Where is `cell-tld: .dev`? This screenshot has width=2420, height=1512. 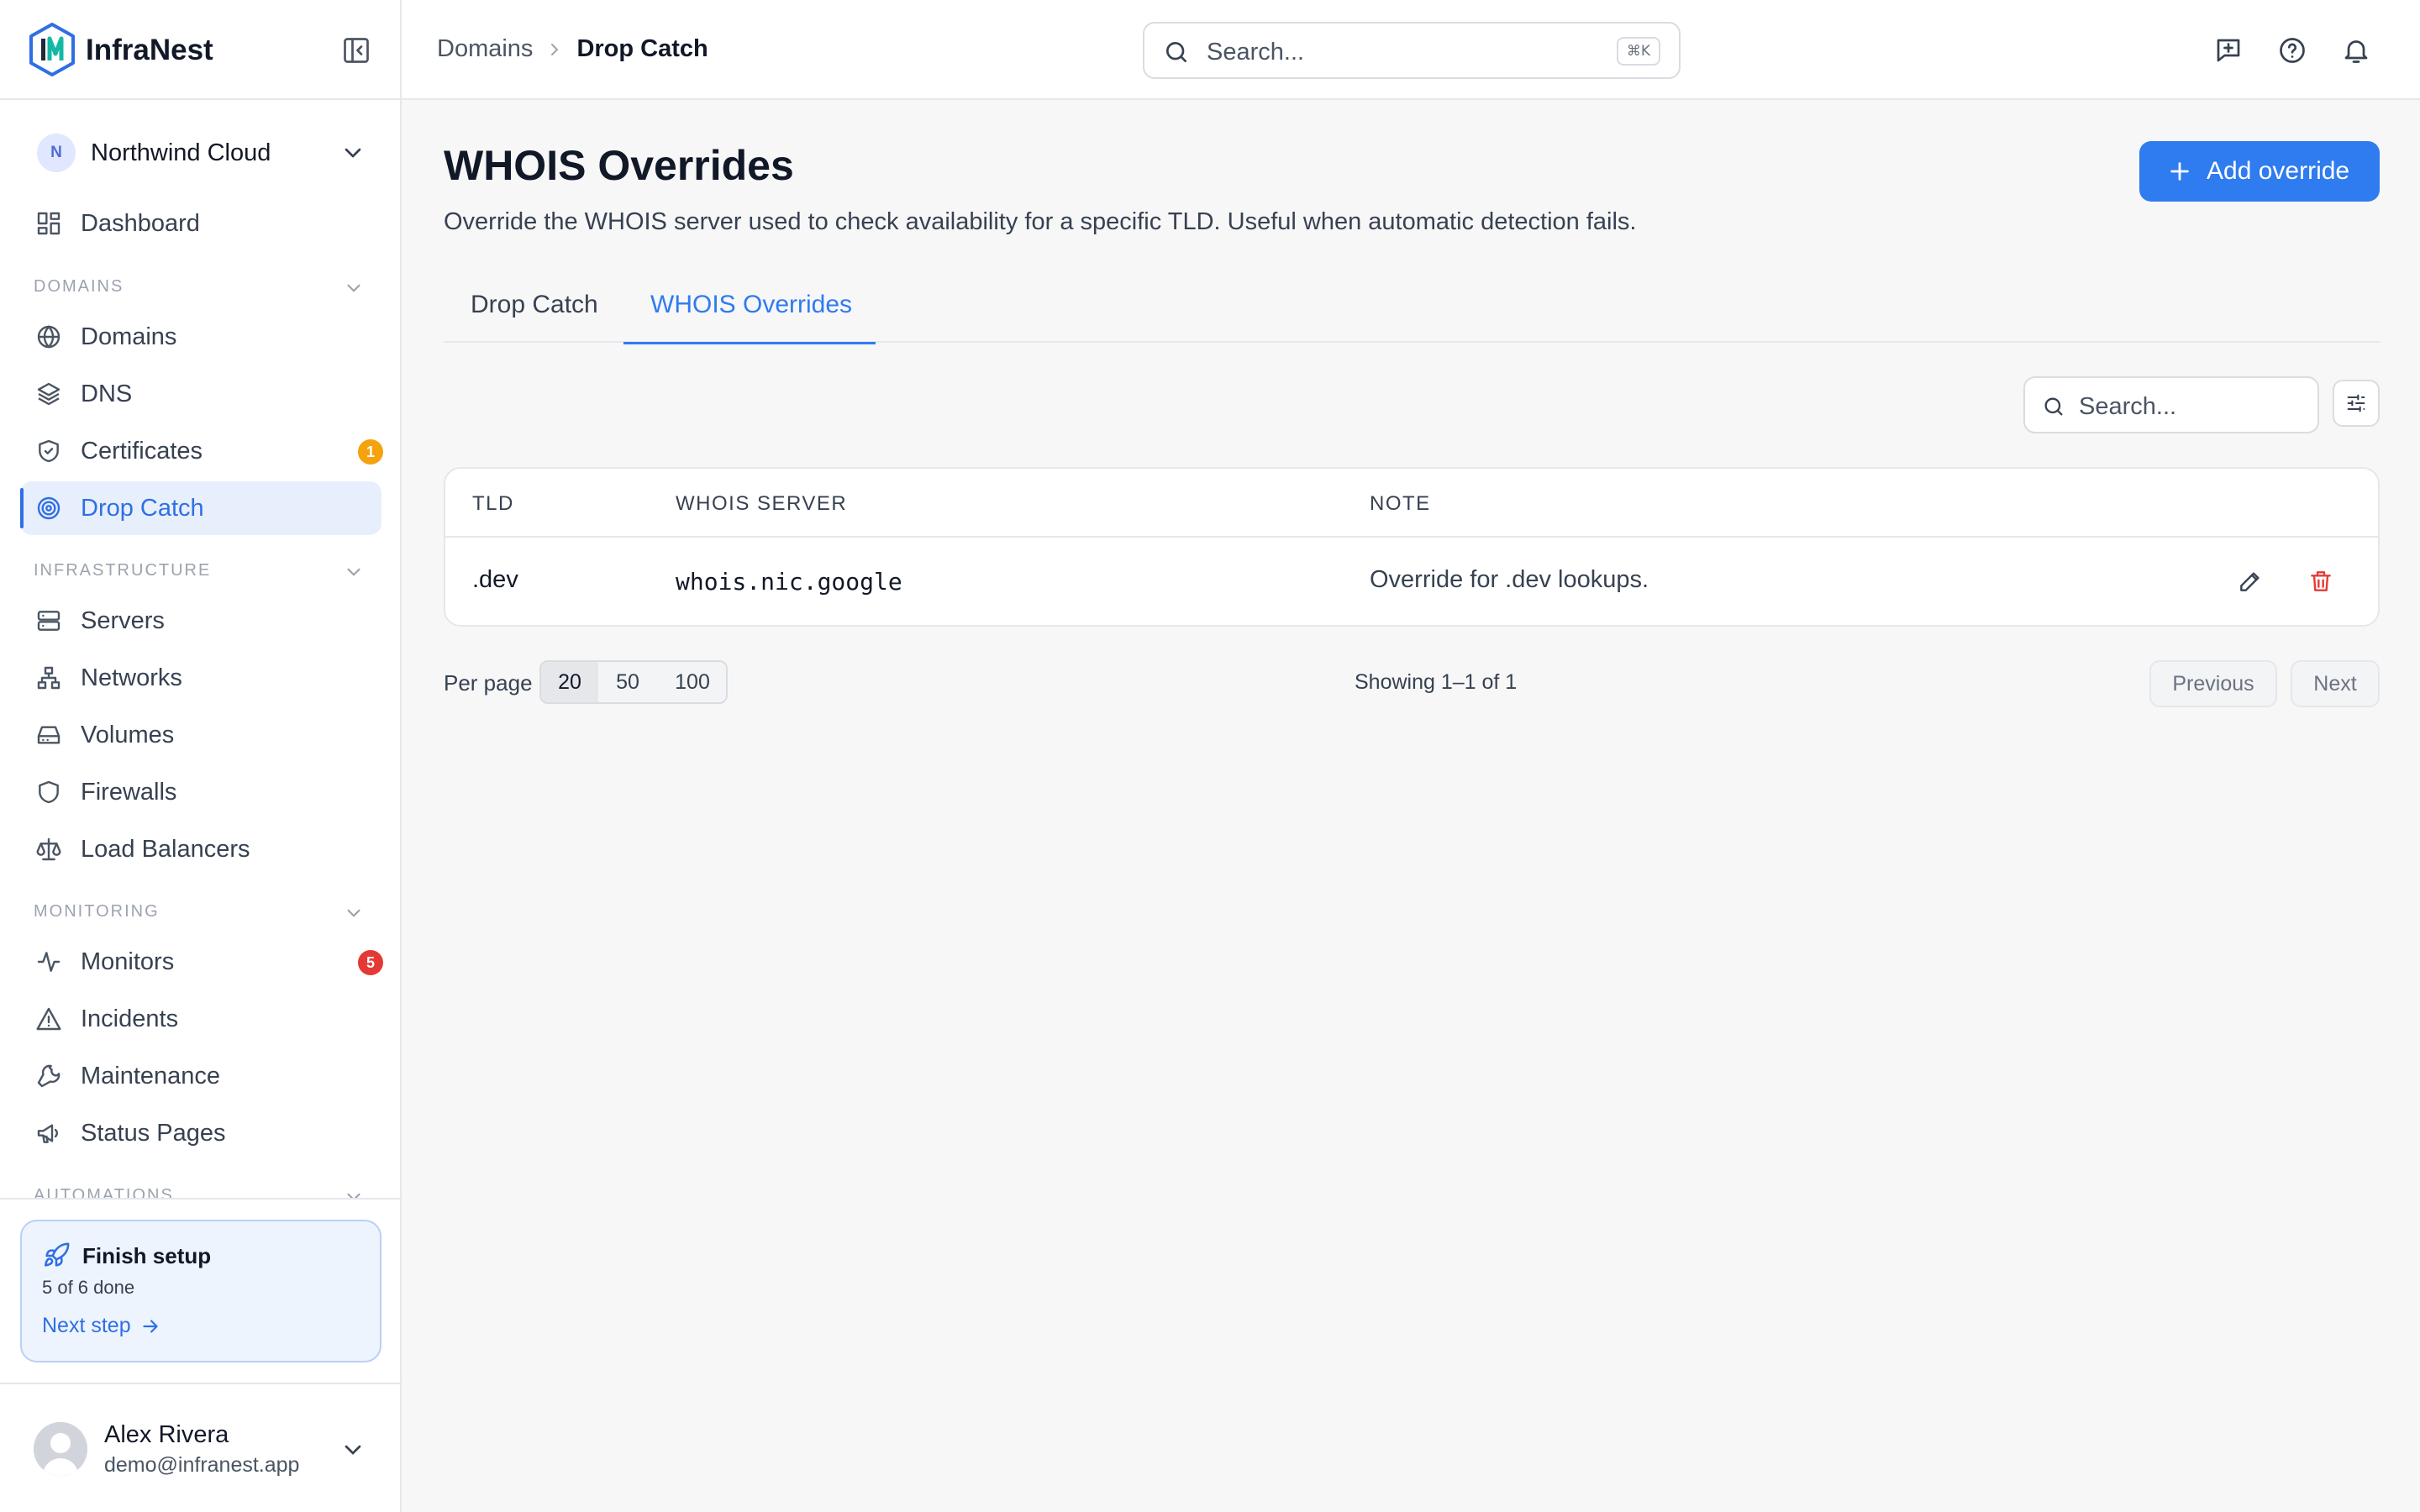 cell-tld: .dev is located at coordinates (495, 579).